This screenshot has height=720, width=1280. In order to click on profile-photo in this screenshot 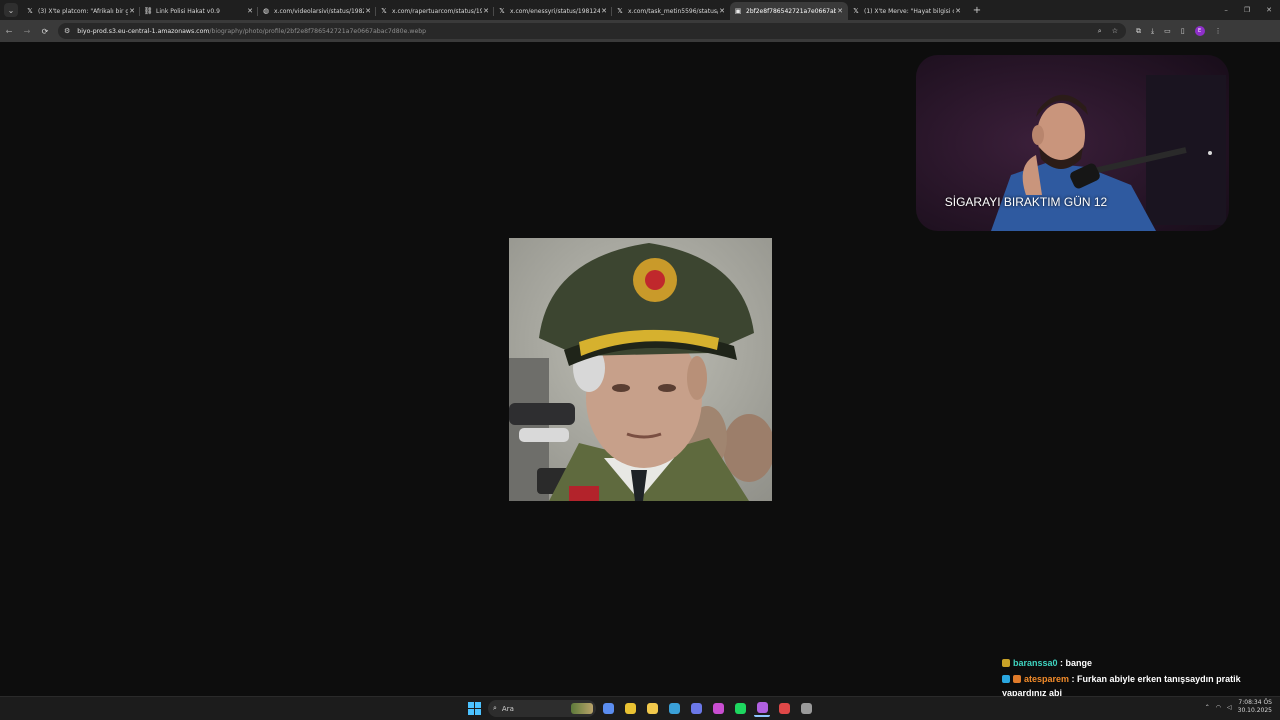, I will do `click(640, 369)`.